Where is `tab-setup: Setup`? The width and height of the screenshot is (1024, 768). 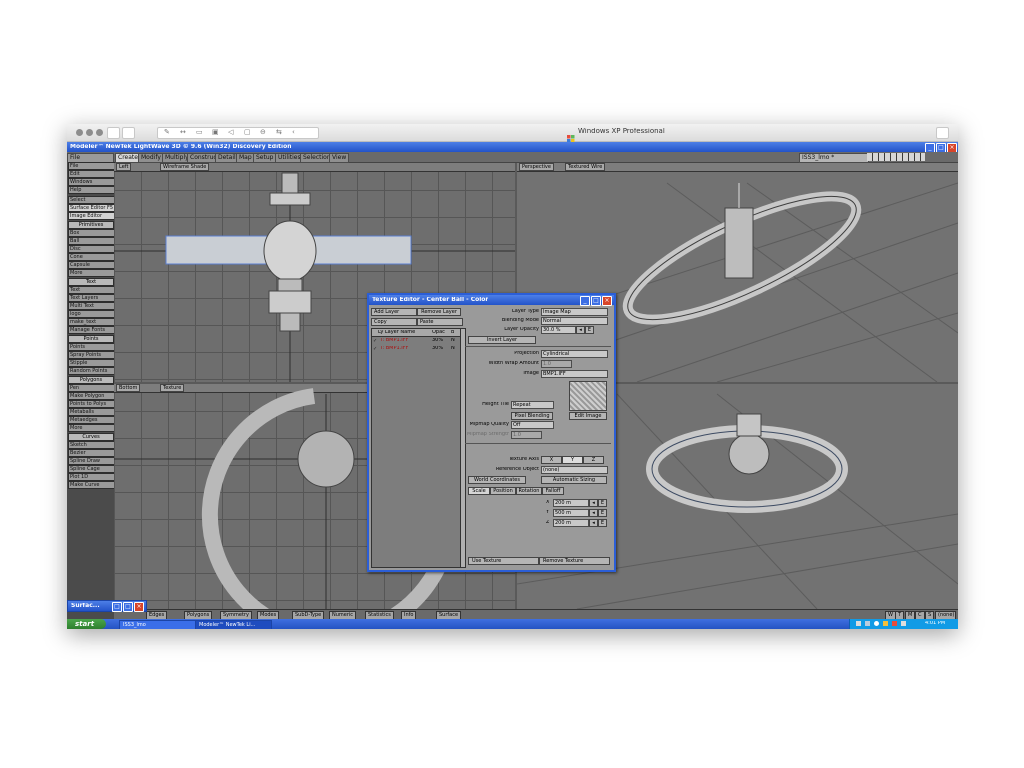
tab-setup: Setup is located at coordinates (265, 158).